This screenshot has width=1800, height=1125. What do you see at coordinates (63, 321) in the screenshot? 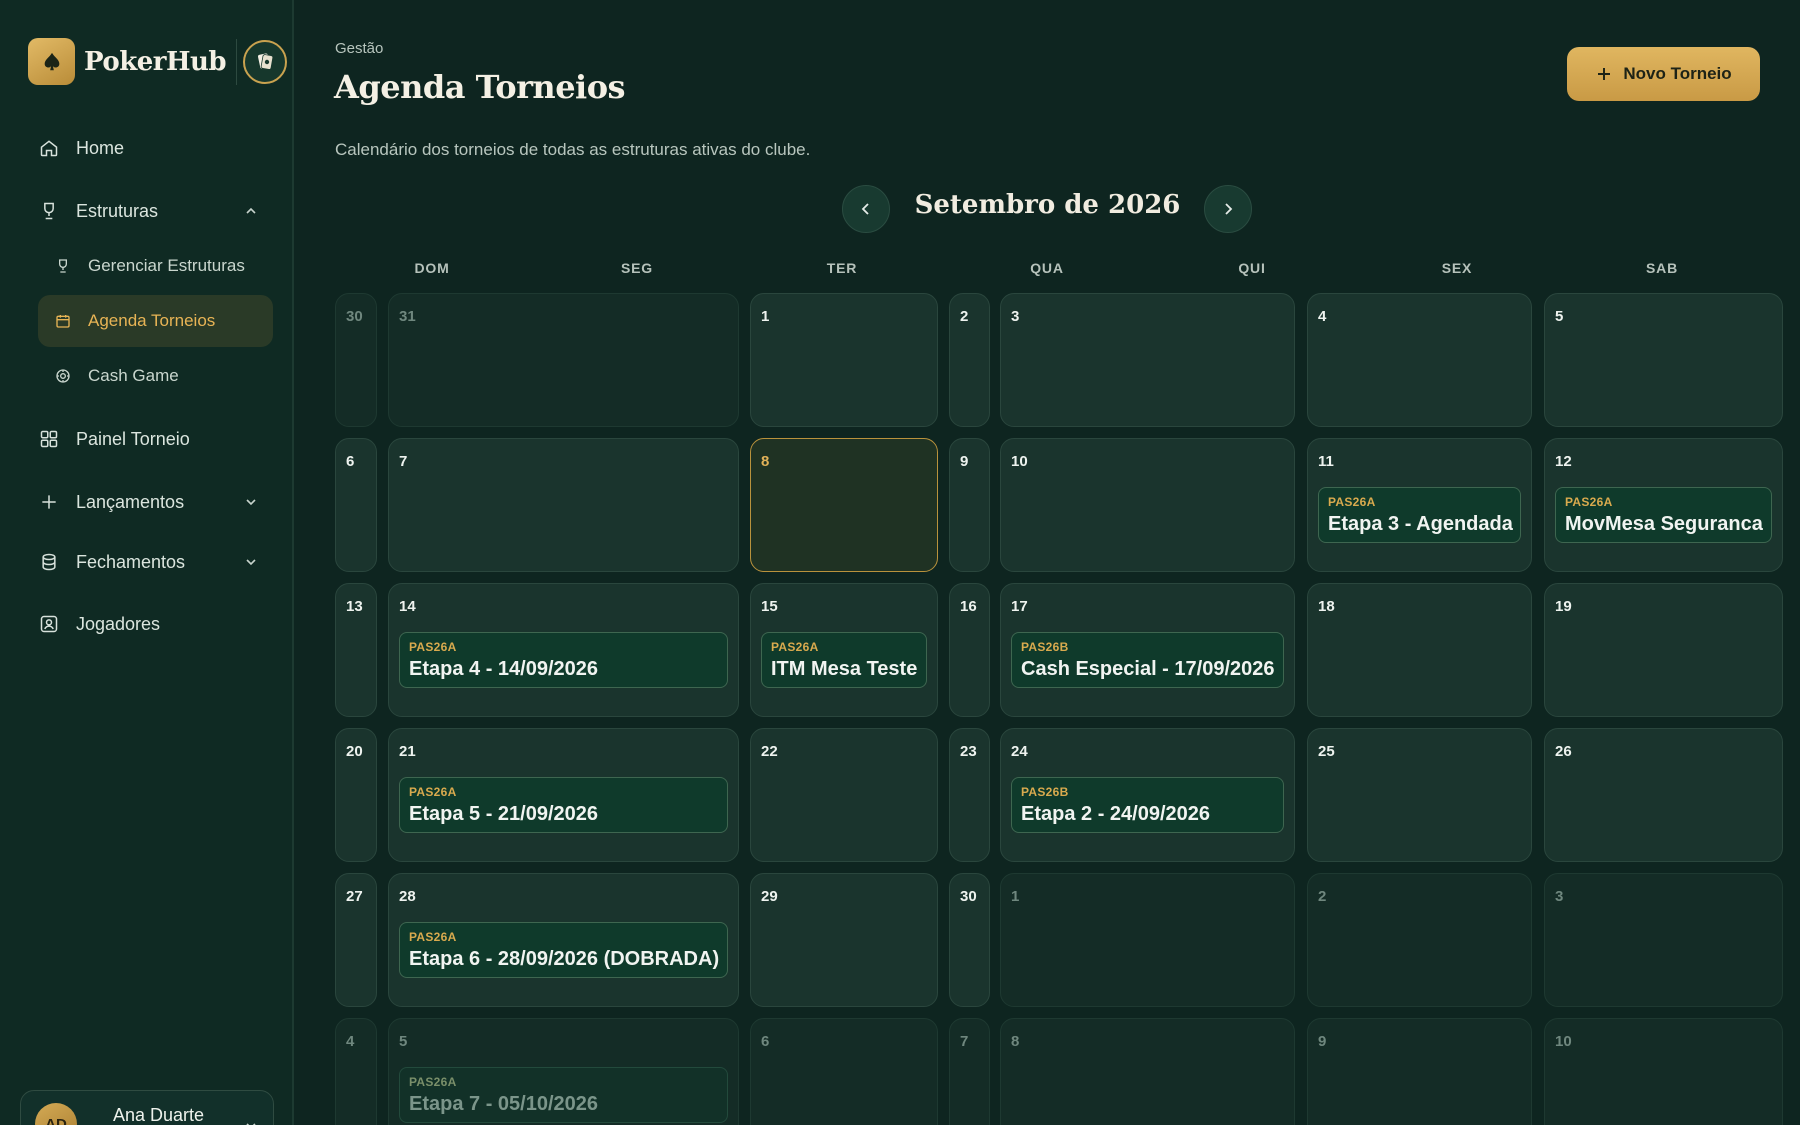
I see `calendar-icon` at bounding box center [63, 321].